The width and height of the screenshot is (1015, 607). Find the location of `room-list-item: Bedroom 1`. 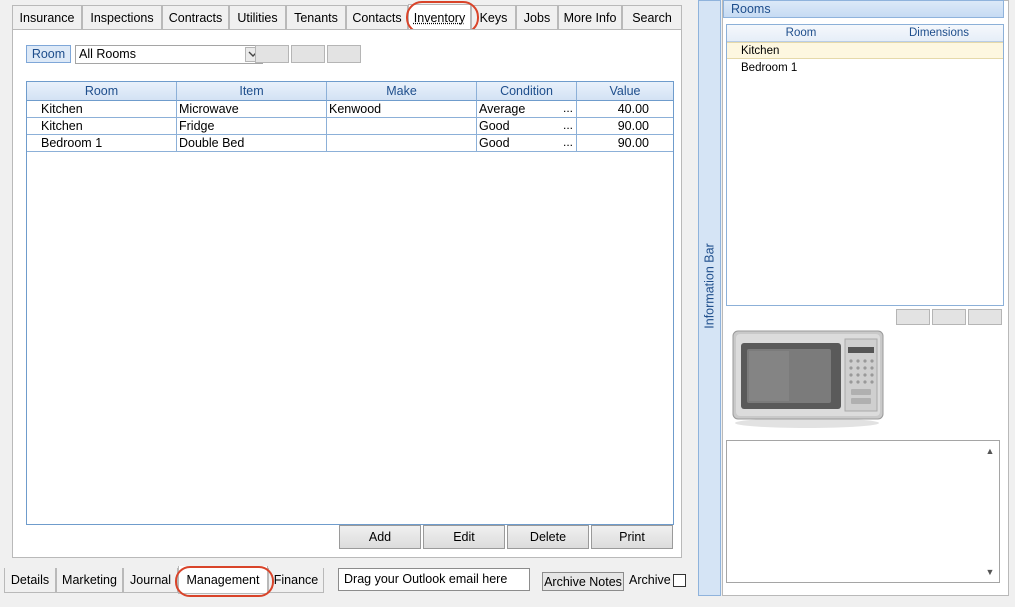

room-list-item: Bedroom 1 is located at coordinates (865, 68).